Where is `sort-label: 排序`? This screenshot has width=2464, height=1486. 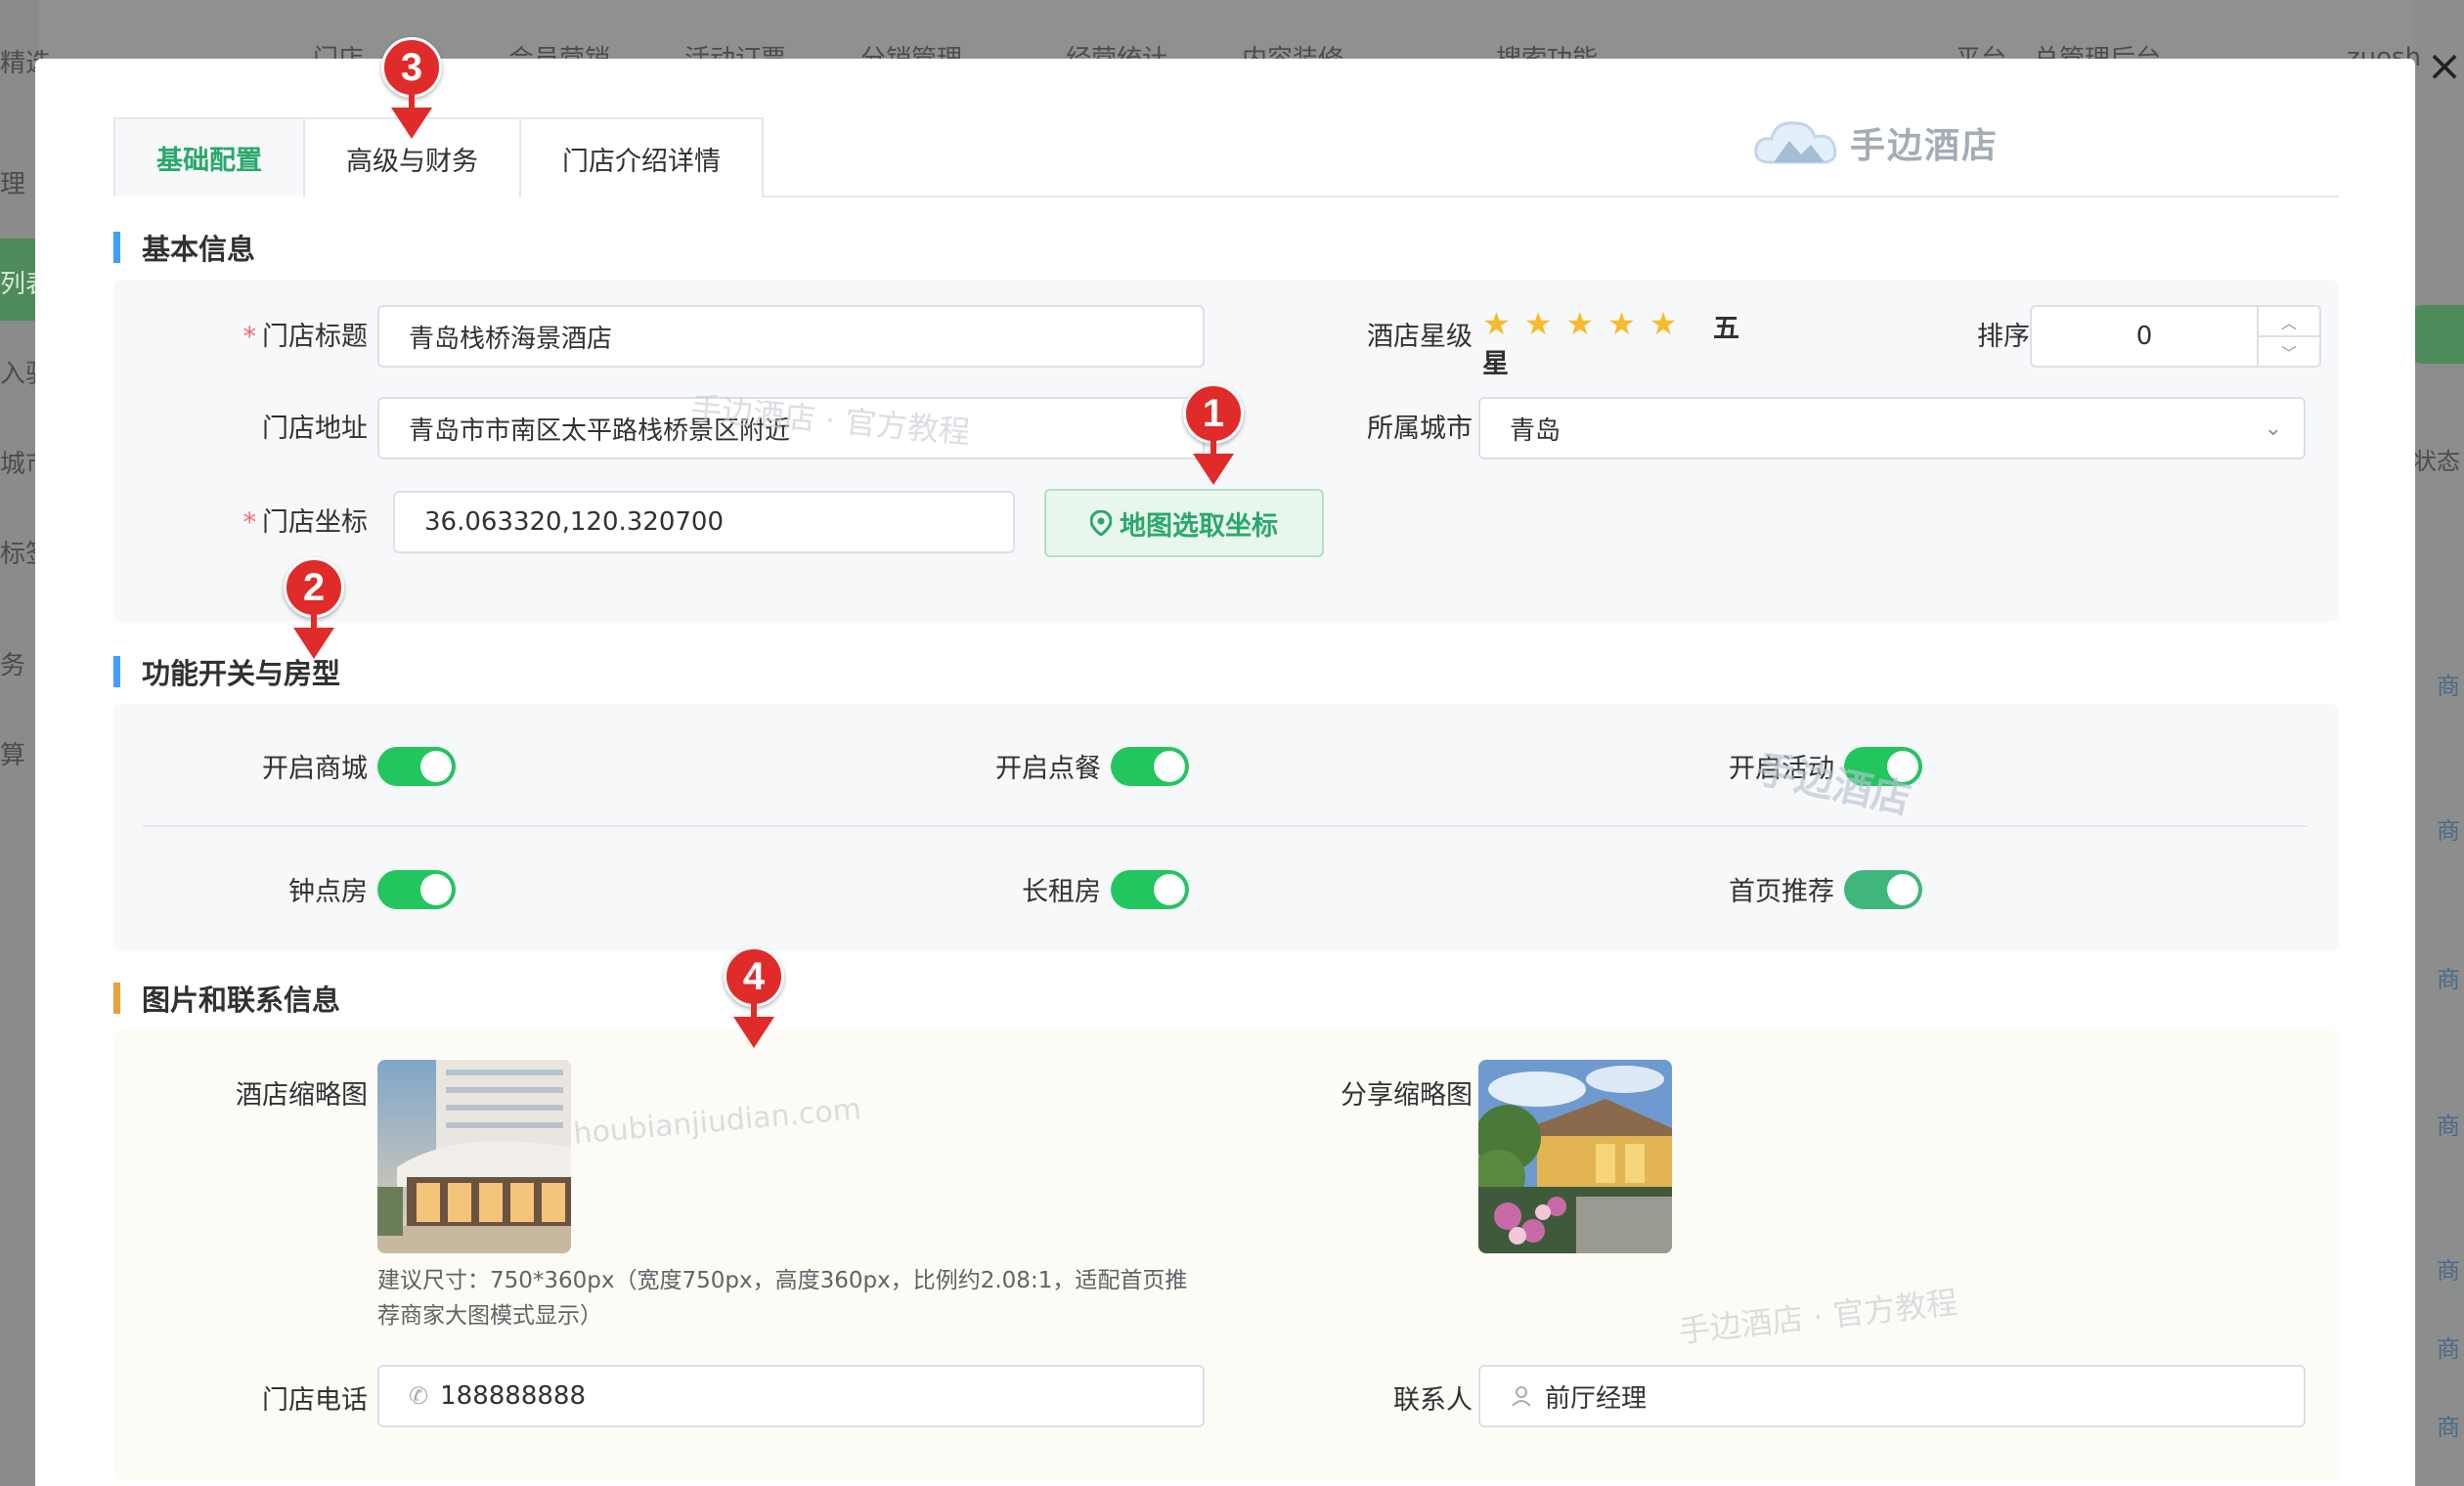 sort-label: 排序 is located at coordinates (2003, 337).